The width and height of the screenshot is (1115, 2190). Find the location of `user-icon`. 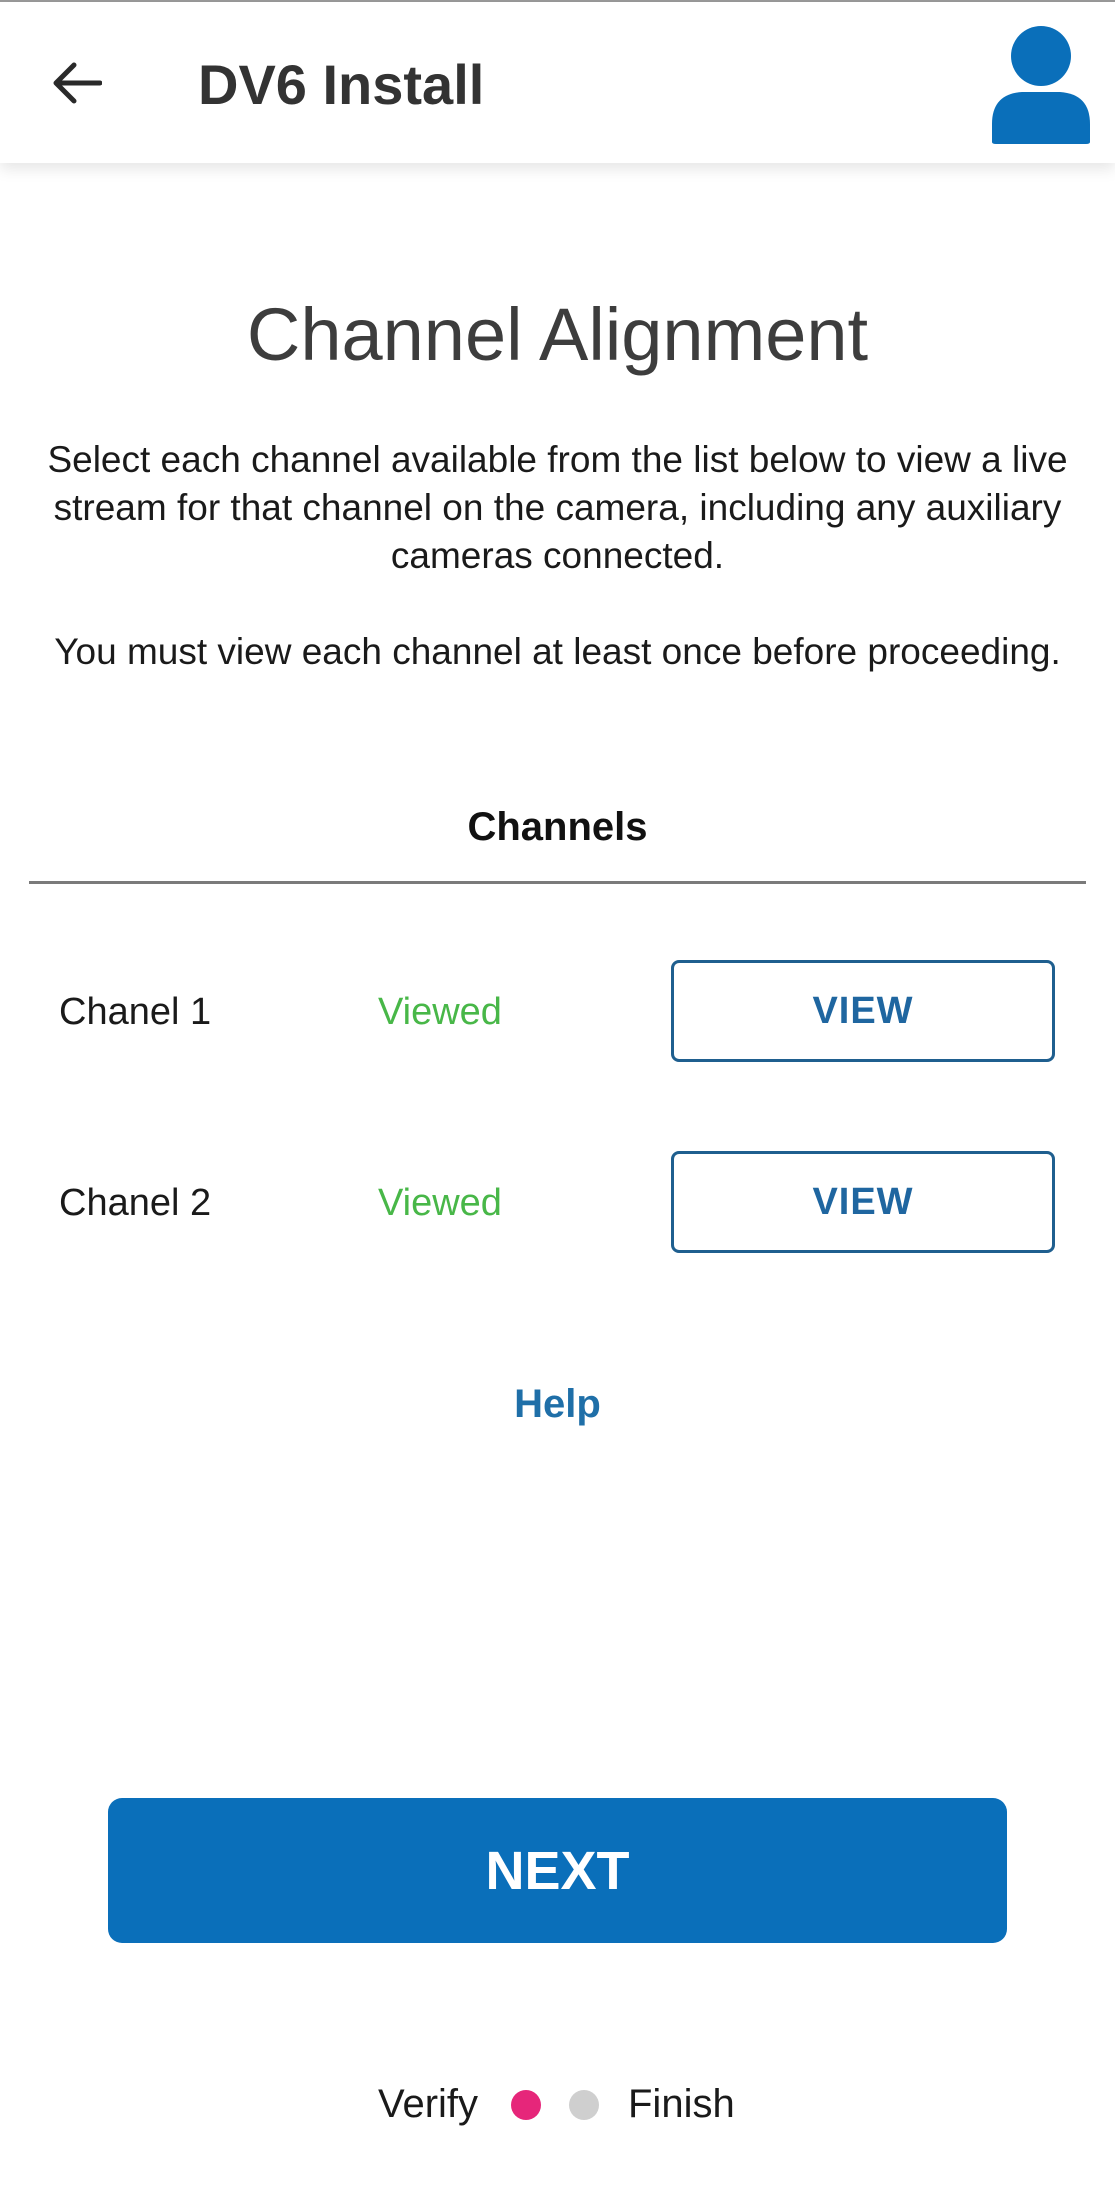

user-icon is located at coordinates (1041, 85).